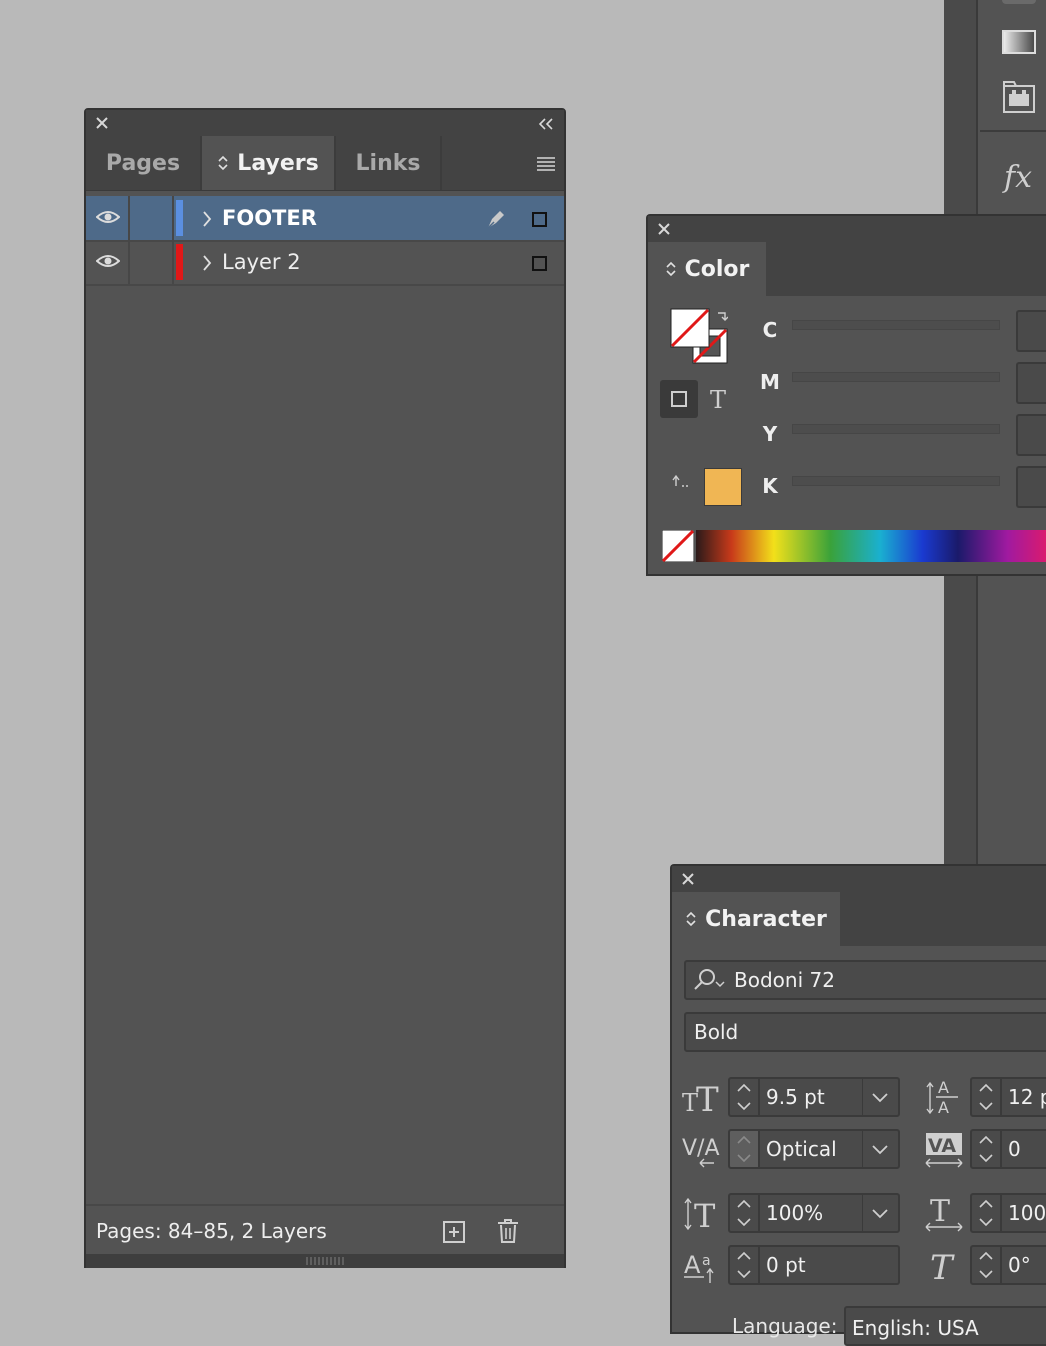  What do you see at coordinates (678, 546) in the screenshot?
I see `none-swatch` at bounding box center [678, 546].